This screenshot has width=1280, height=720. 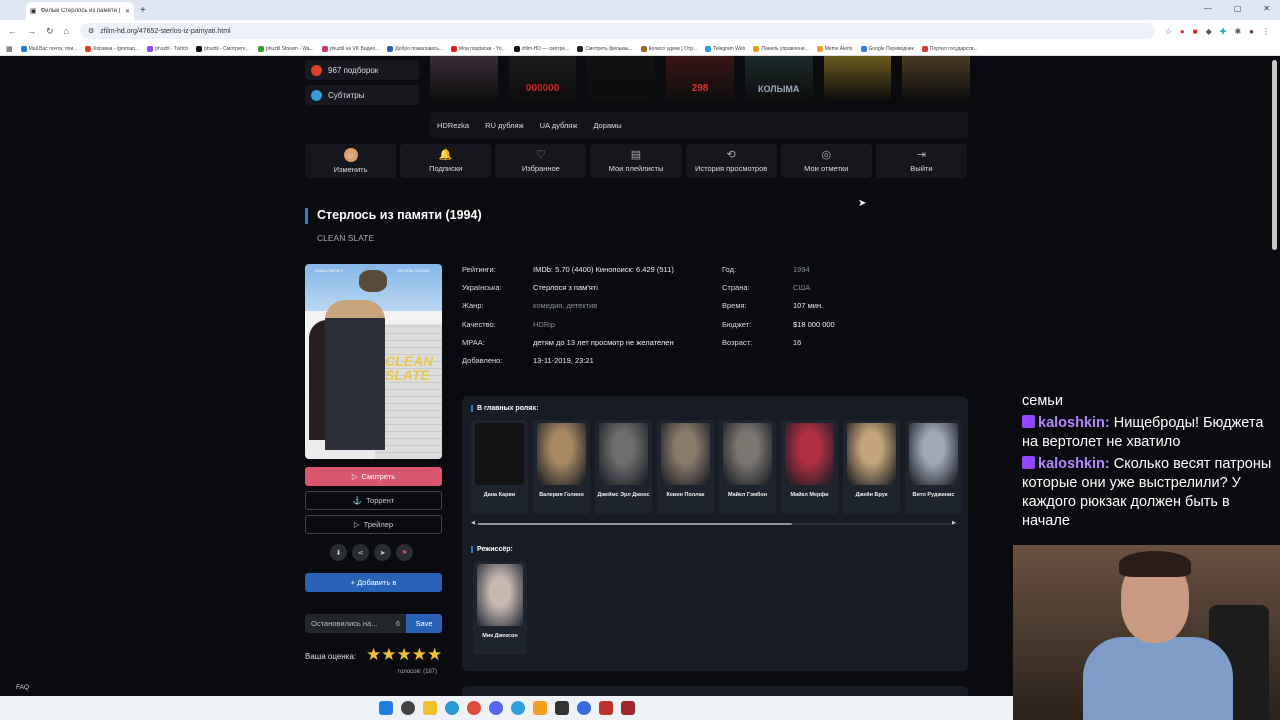 What do you see at coordinates (565, 305) in the screenshot?
I see `info-value-link: комедия, детектив` at bounding box center [565, 305].